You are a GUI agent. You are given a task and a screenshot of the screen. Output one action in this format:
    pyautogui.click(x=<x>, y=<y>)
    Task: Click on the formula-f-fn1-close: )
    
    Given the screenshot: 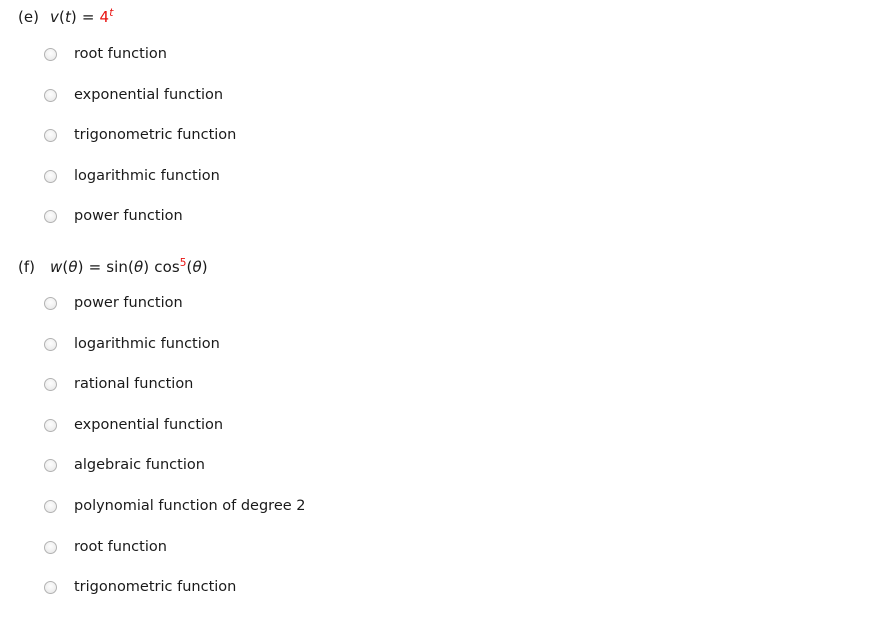 What is the action you would take?
    pyautogui.click(x=146, y=267)
    